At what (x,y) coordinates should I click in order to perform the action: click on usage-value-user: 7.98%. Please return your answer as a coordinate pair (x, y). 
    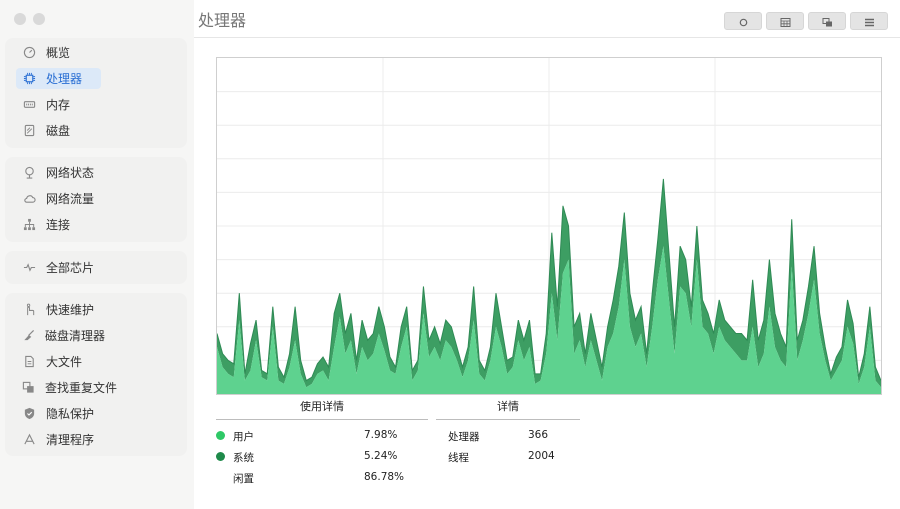
    Looking at the image, I should click on (381, 435).